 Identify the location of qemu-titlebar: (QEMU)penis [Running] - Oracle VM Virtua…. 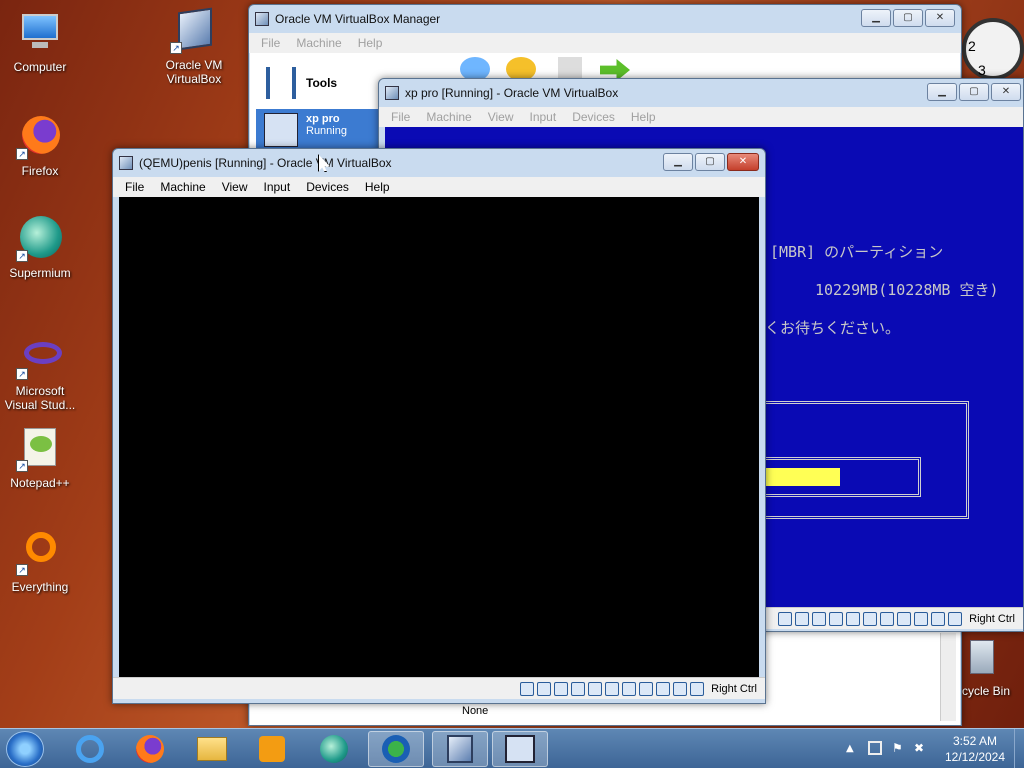
(439, 163).